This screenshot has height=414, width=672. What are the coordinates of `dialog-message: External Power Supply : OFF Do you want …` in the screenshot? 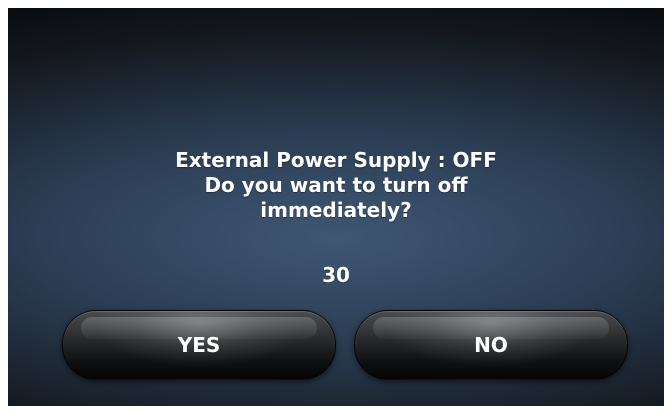 It's located at (336, 185).